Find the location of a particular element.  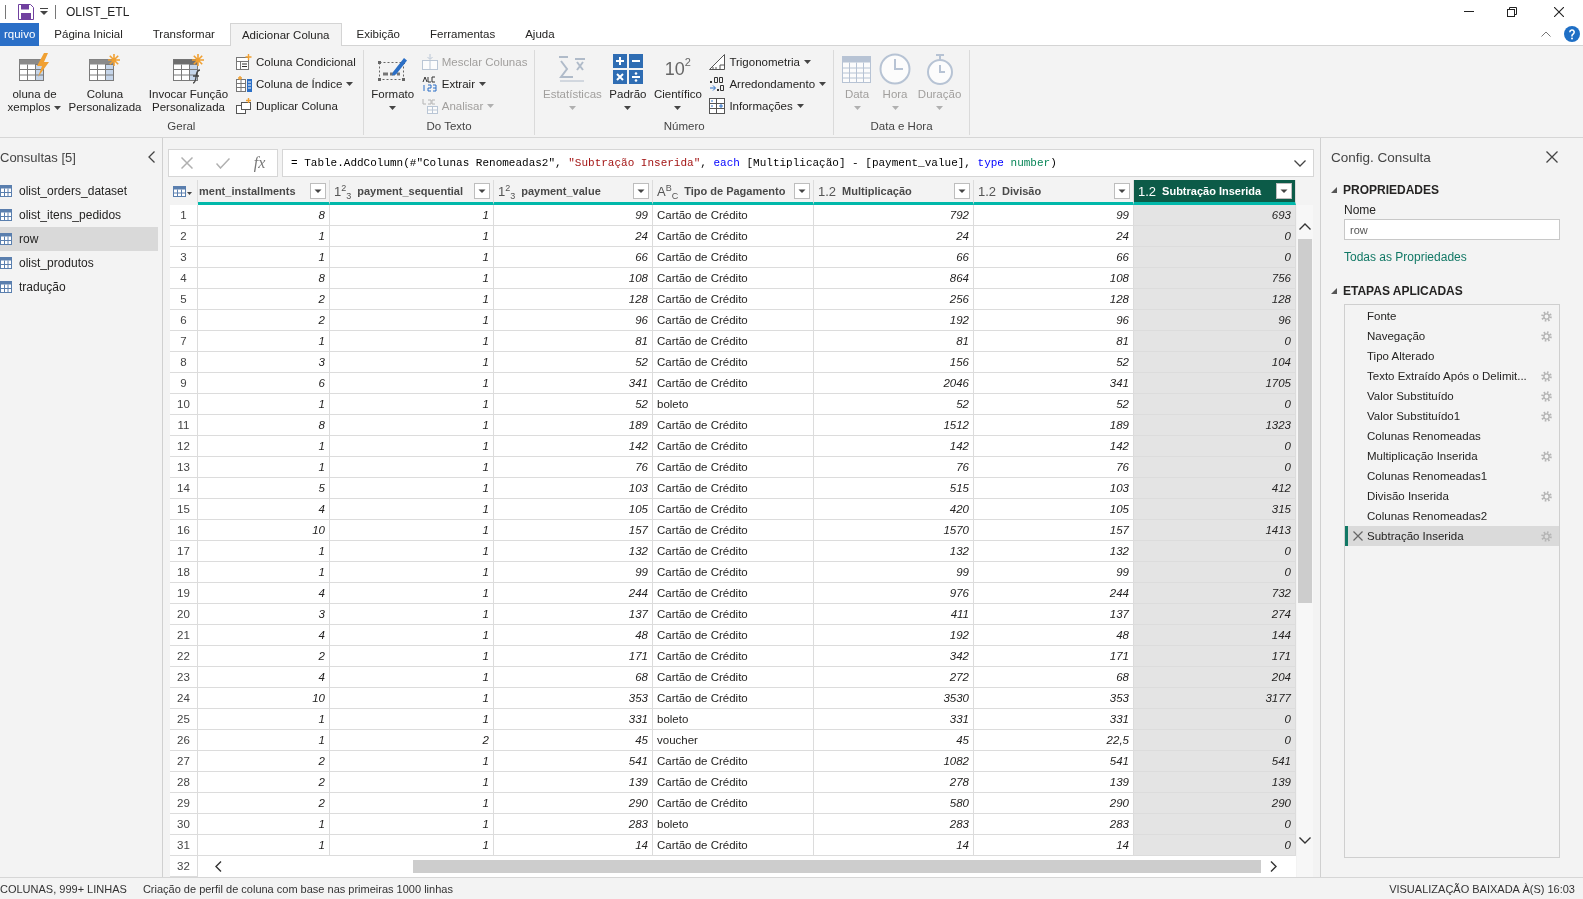

ribbon-button: Coluna de Índice is located at coordinates (296, 84).